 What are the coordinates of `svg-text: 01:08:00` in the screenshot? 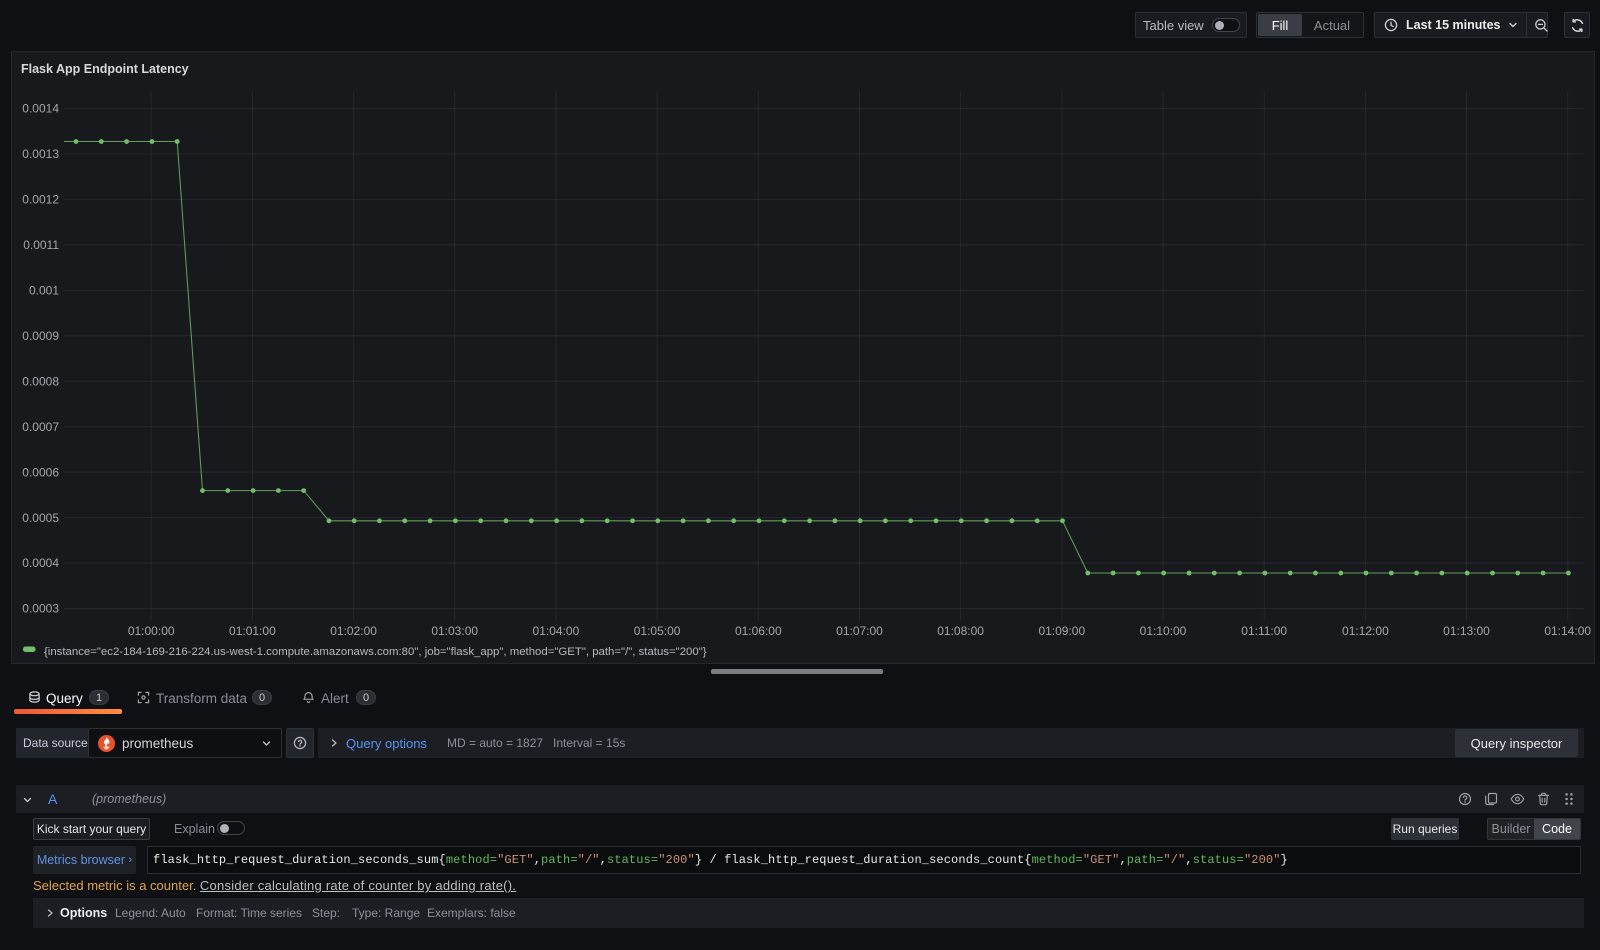 It's located at (960, 631).